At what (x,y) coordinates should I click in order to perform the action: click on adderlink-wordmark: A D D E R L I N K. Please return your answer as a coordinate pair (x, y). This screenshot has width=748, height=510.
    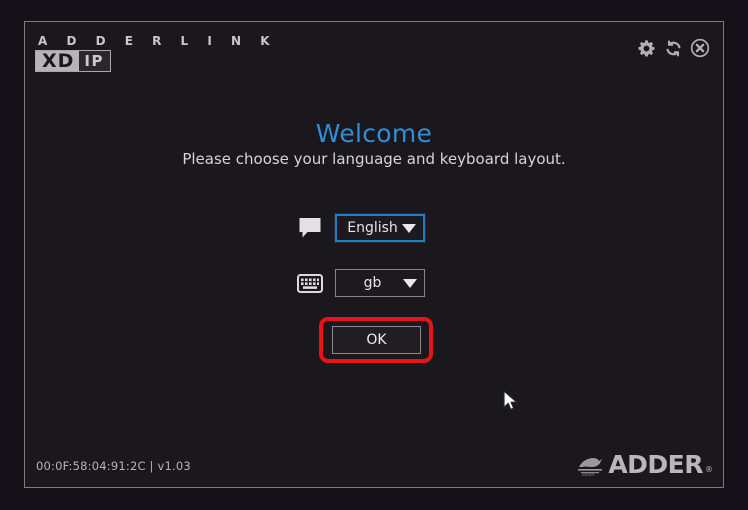
    Looking at the image, I should click on (158, 41).